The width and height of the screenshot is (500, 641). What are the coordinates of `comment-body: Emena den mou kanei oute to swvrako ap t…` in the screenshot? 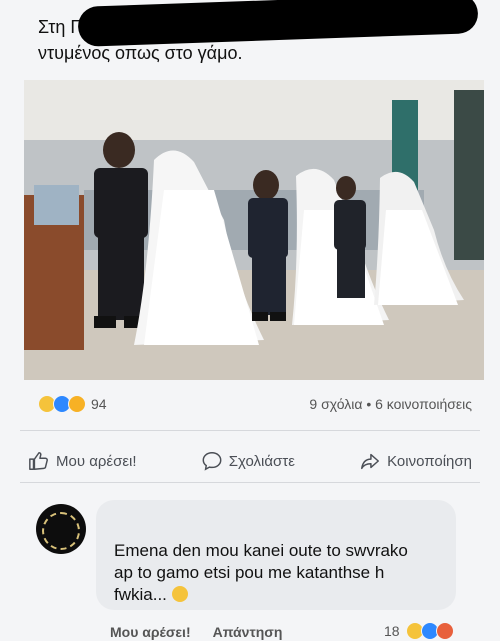 It's located at (261, 572).